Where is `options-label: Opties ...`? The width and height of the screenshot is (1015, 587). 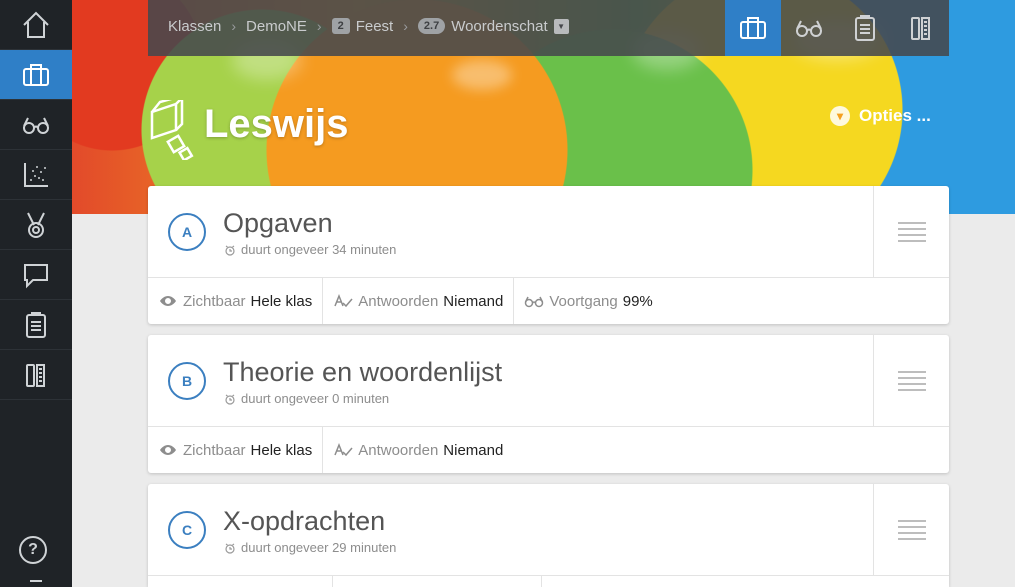 options-label: Opties ... is located at coordinates (895, 115).